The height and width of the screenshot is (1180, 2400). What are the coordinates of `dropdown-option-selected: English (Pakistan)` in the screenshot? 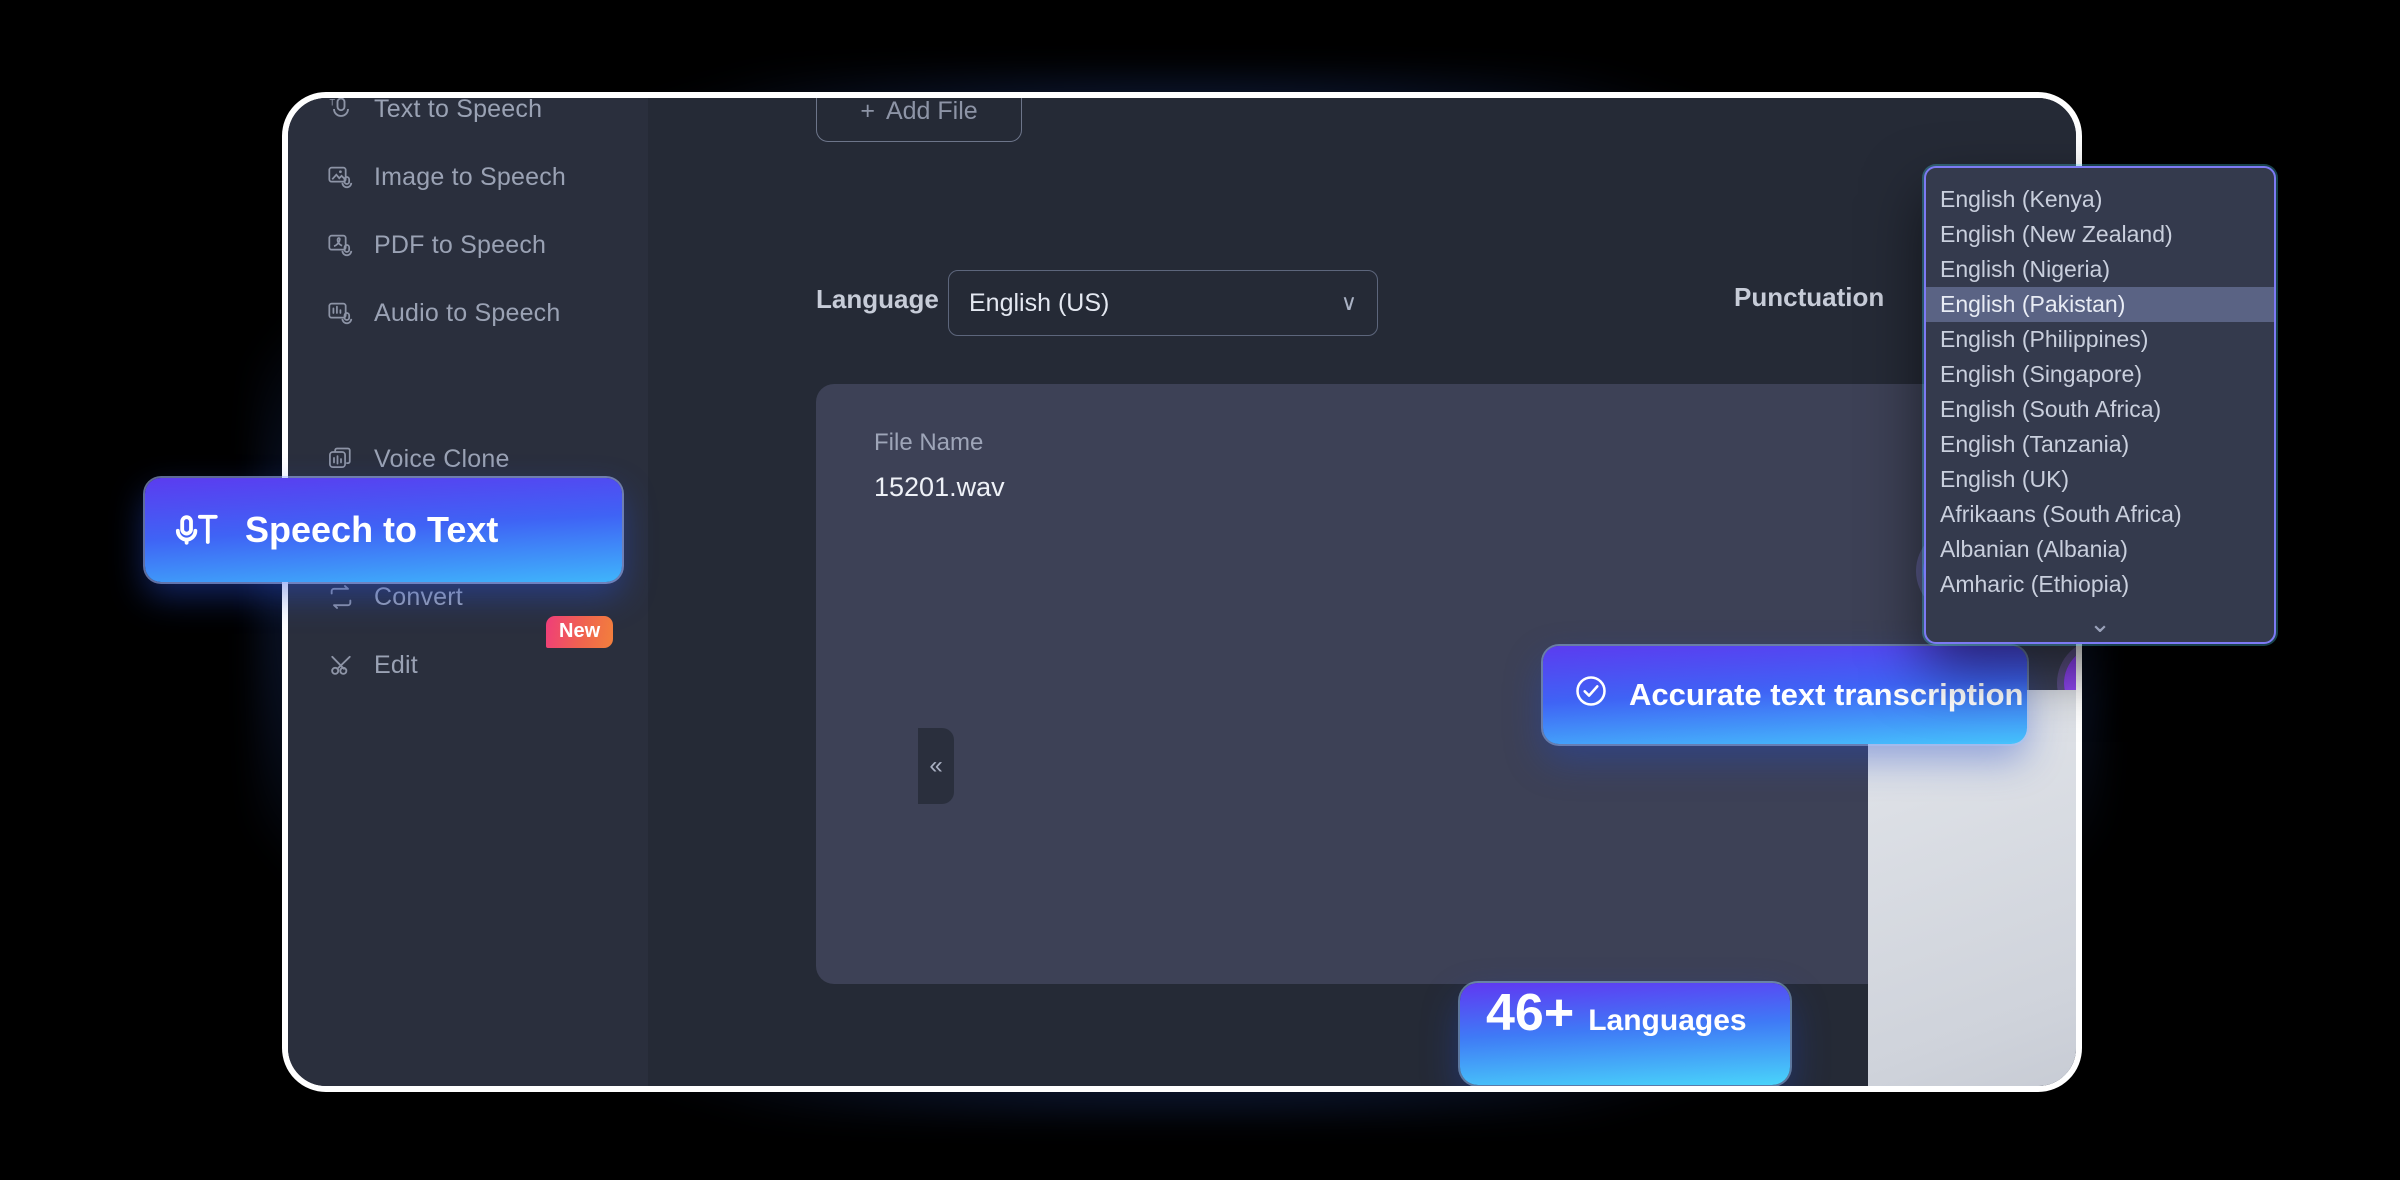 It's located at (2100, 304).